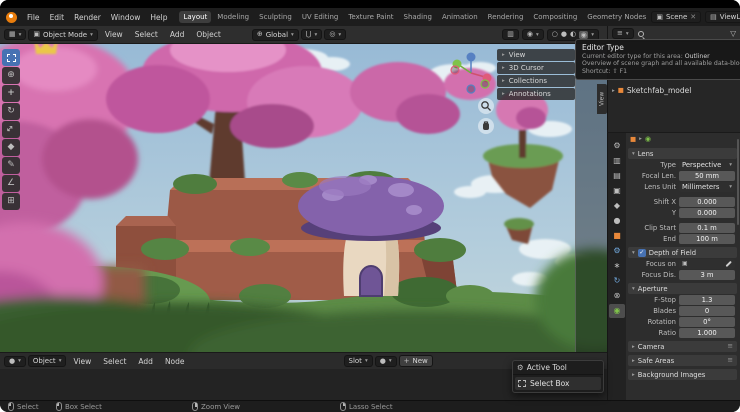 The width and height of the screenshot is (740, 412). Describe the element at coordinates (471, 73) in the screenshot. I see `navigation-gizmo` at that location.